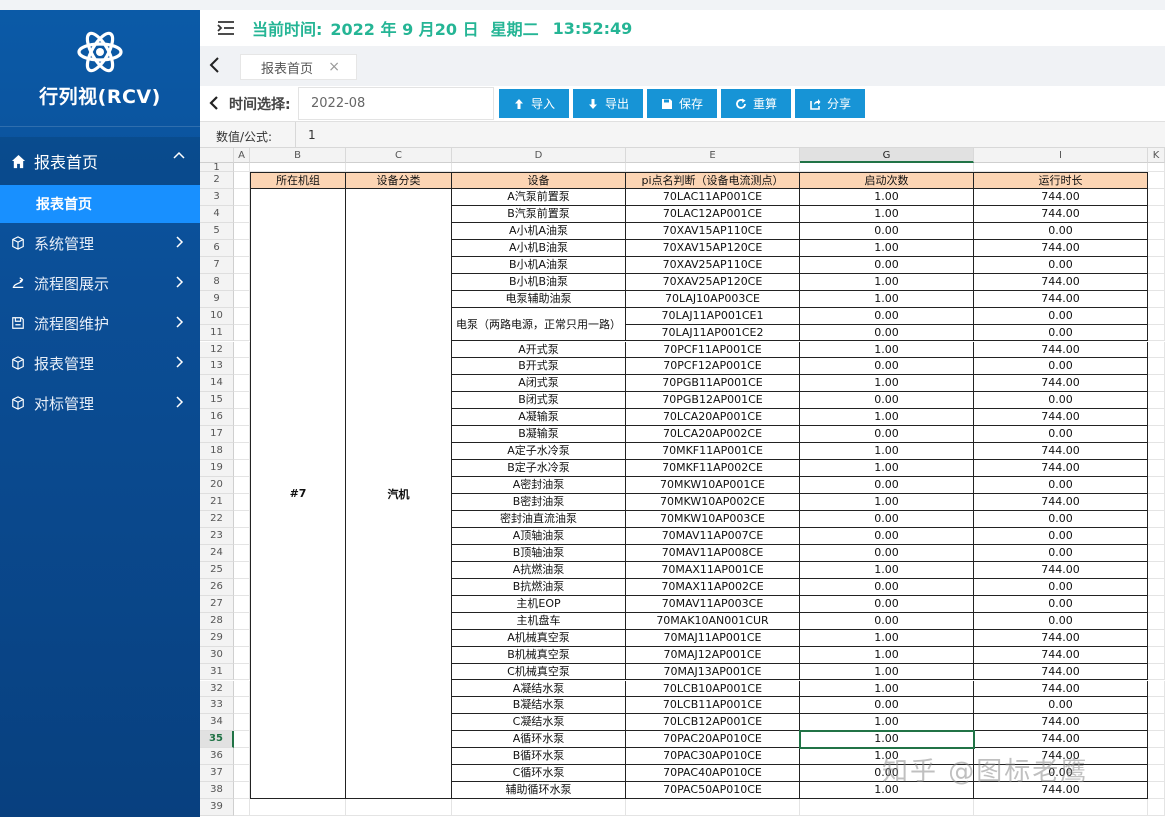  Describe the element at coordinates (539, 418) in the screenshot. I see `device-cell: A凝输泵` at that location.